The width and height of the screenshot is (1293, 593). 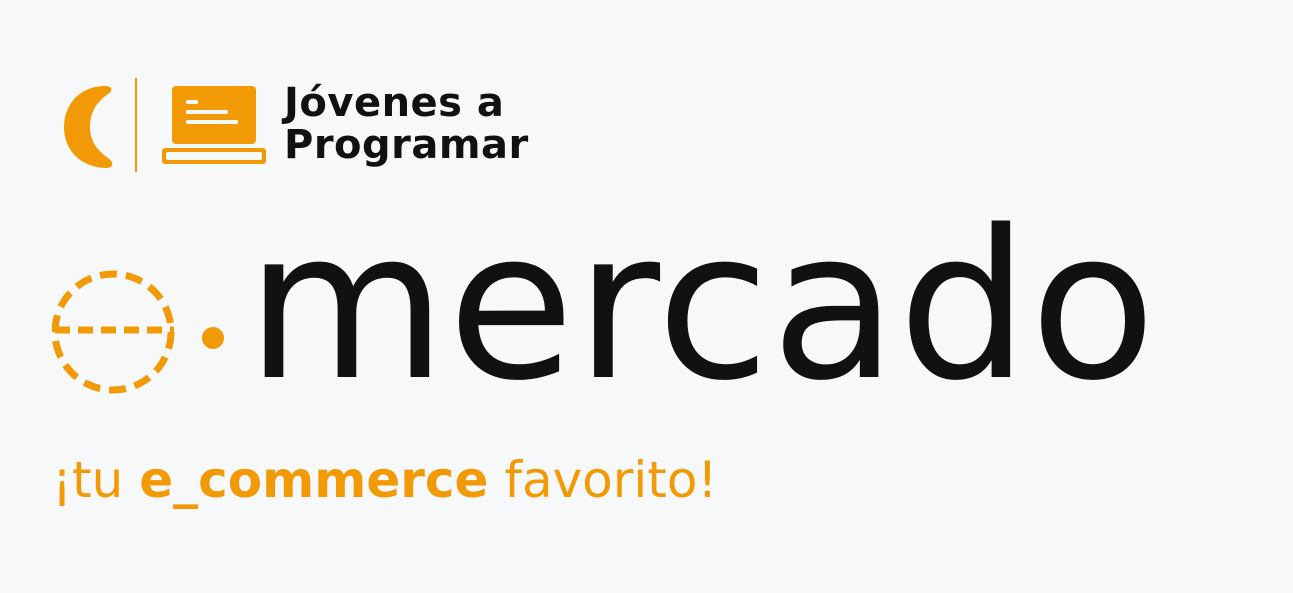 I want to click on logo-line-1: Jóvenes a, so click(x=394, y=103).